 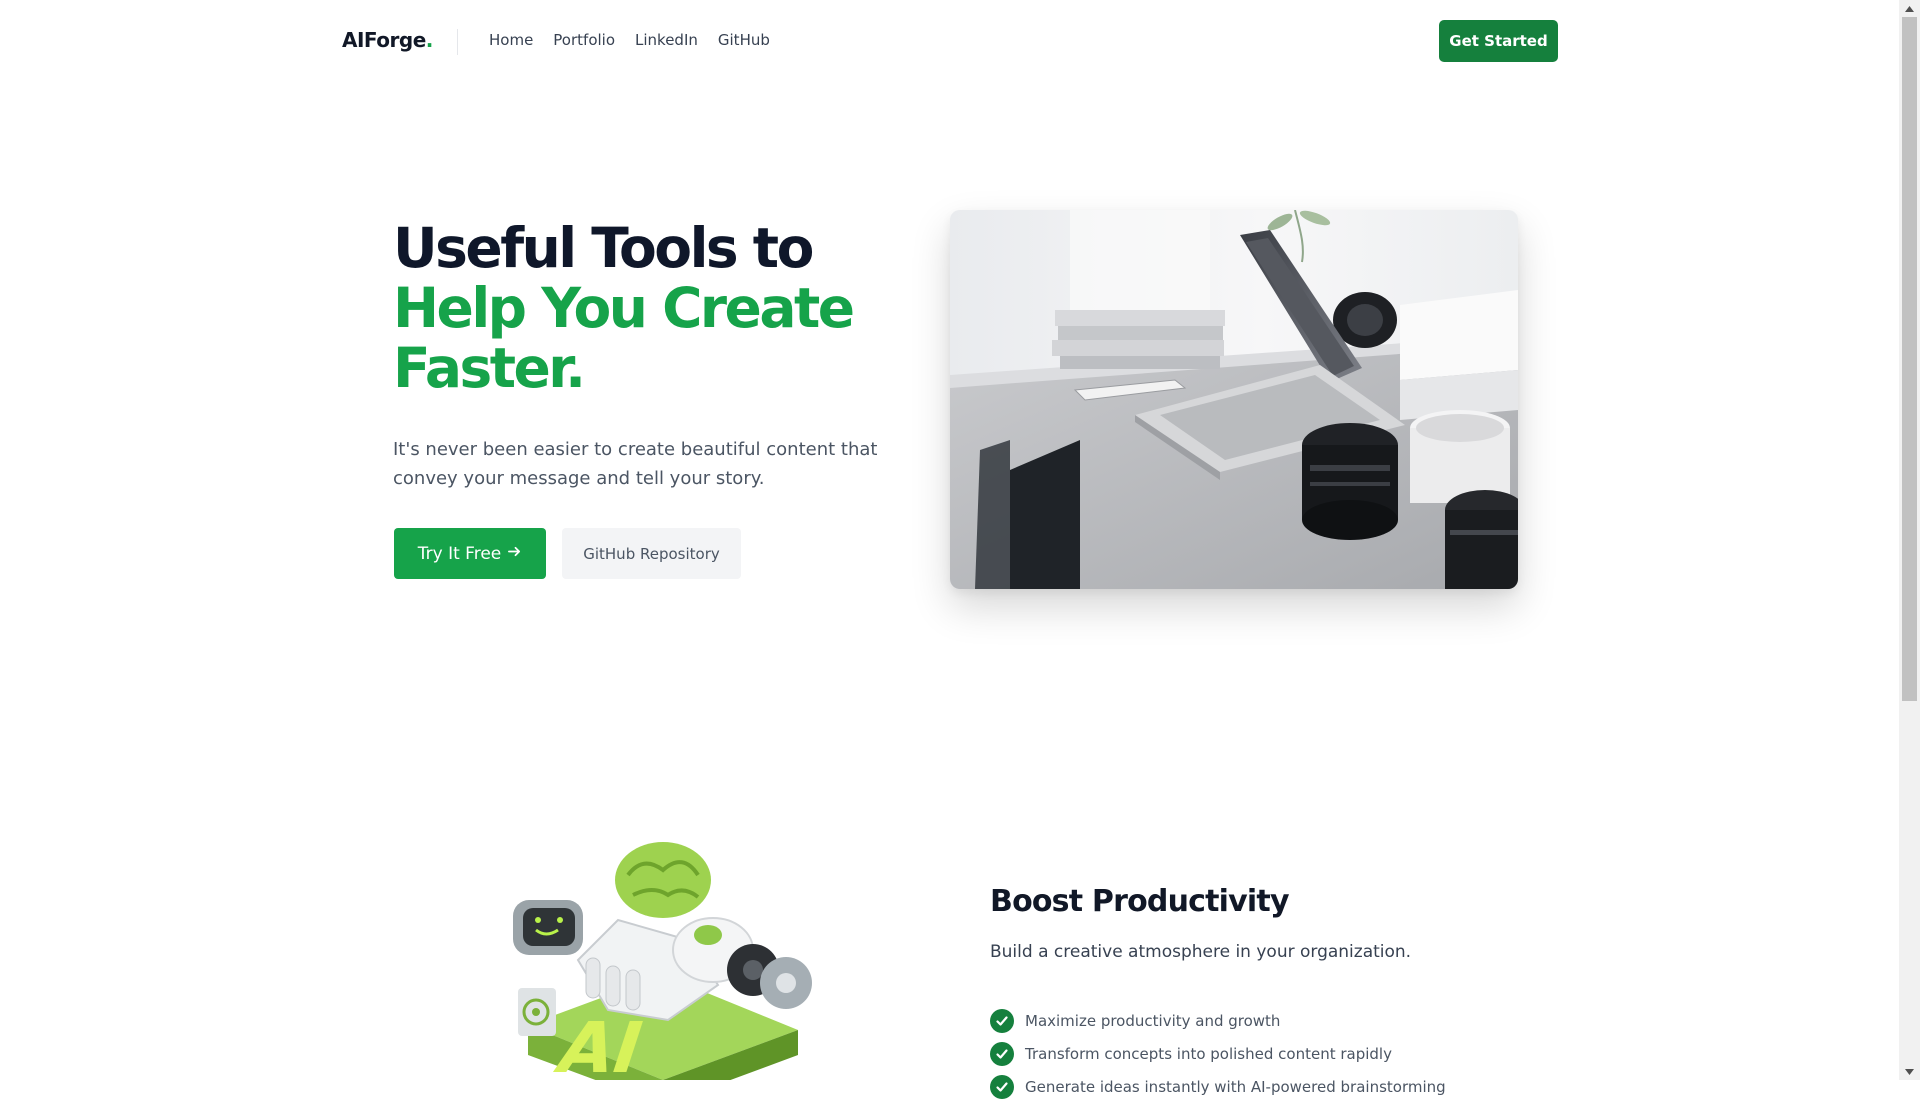 I want to click on hero-title-line2: Help You Create, so click(x=624, y=308).